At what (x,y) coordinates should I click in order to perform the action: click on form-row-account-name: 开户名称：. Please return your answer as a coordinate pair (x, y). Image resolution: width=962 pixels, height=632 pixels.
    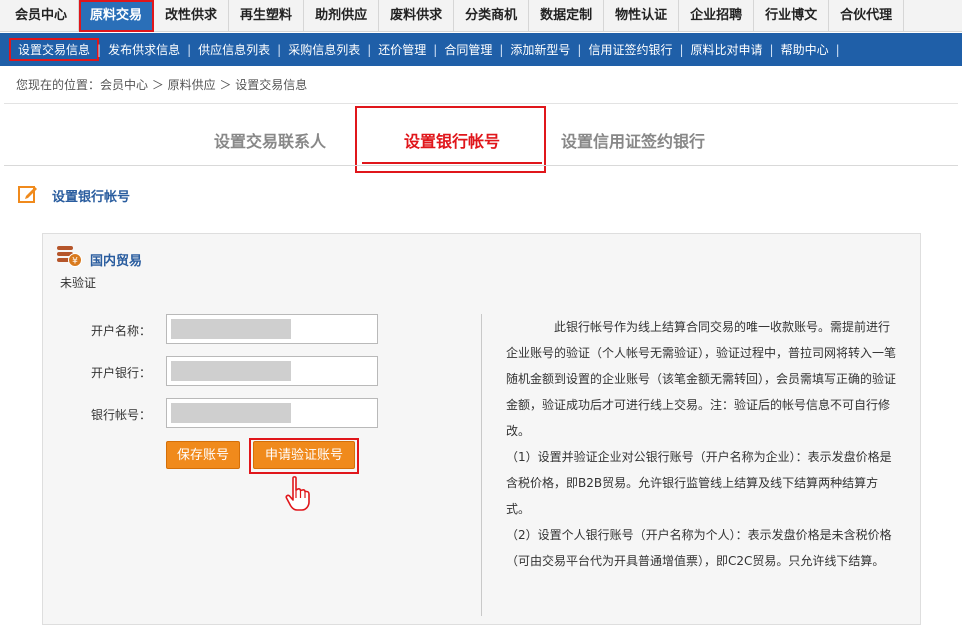
    Looking at the image, I should click on (213, 329).